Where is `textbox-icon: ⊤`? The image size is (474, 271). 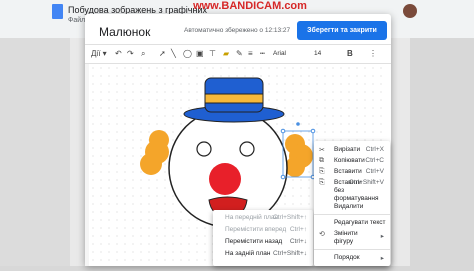
textbox-icon: ⊤ is located at coordinates (212, 54).